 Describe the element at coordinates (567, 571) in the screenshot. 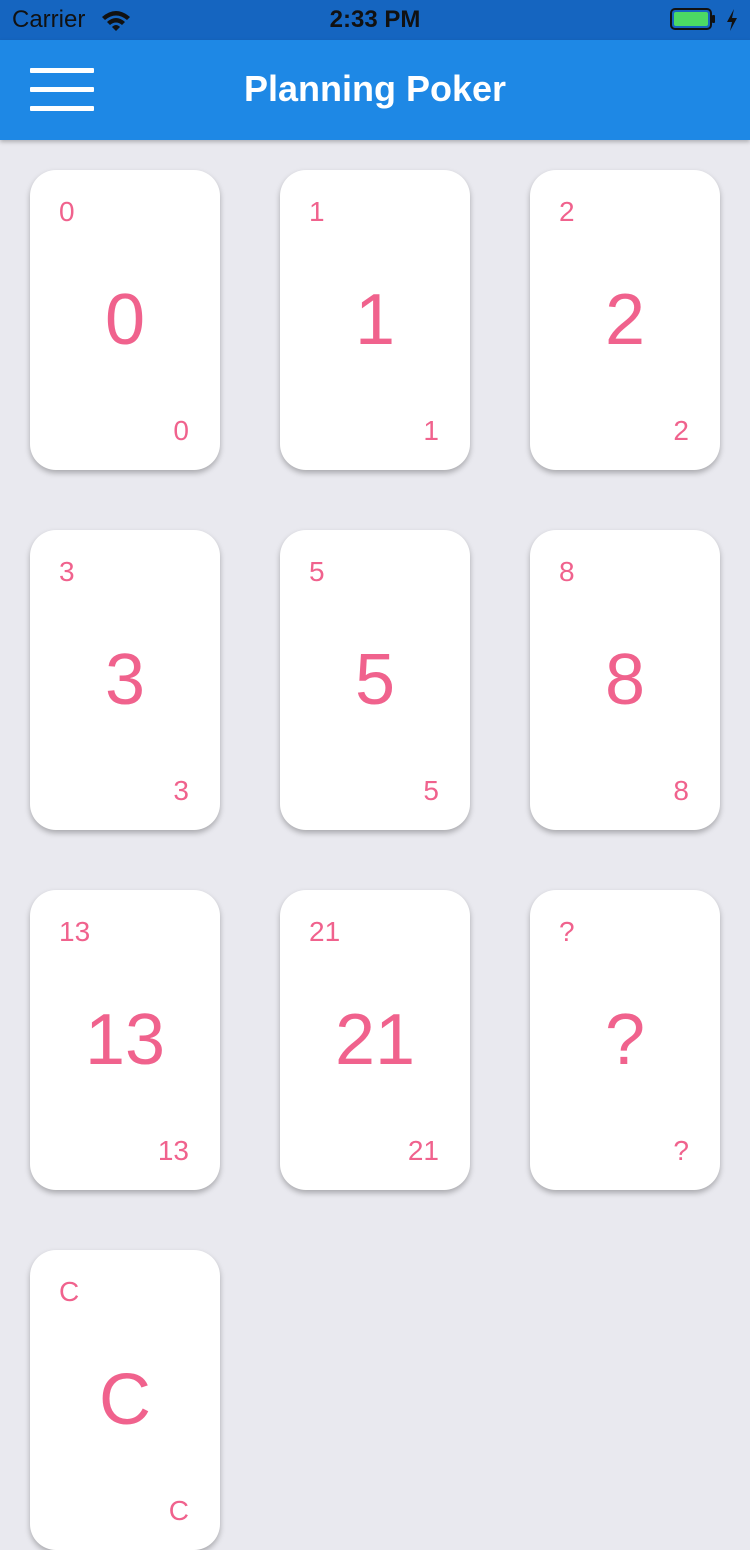

I see `card-corner-top-label: 8` at that location.